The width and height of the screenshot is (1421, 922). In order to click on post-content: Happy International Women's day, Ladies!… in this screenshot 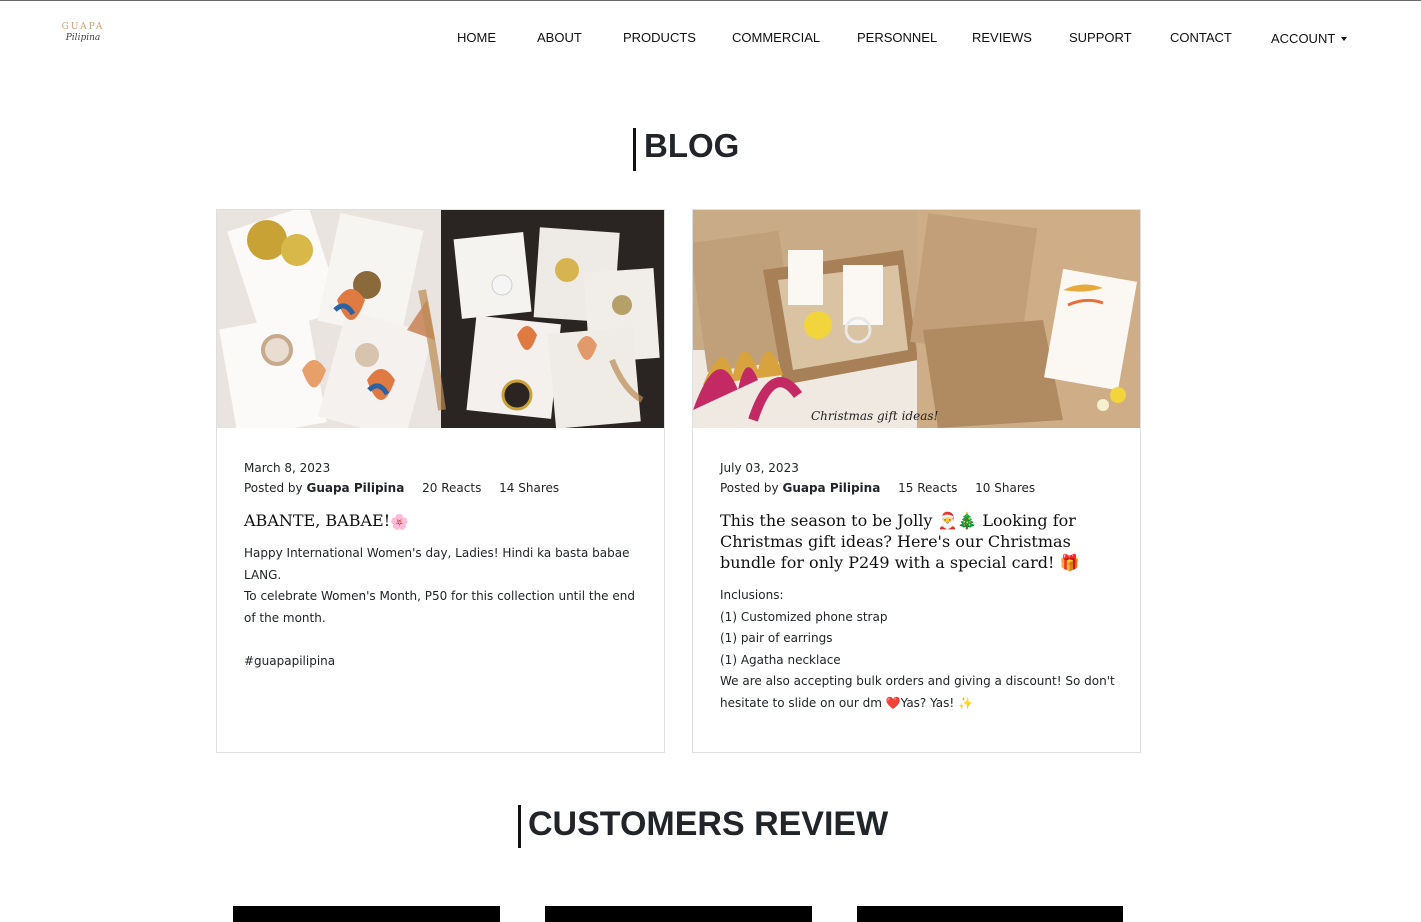, I will do `click(444, 607)`.